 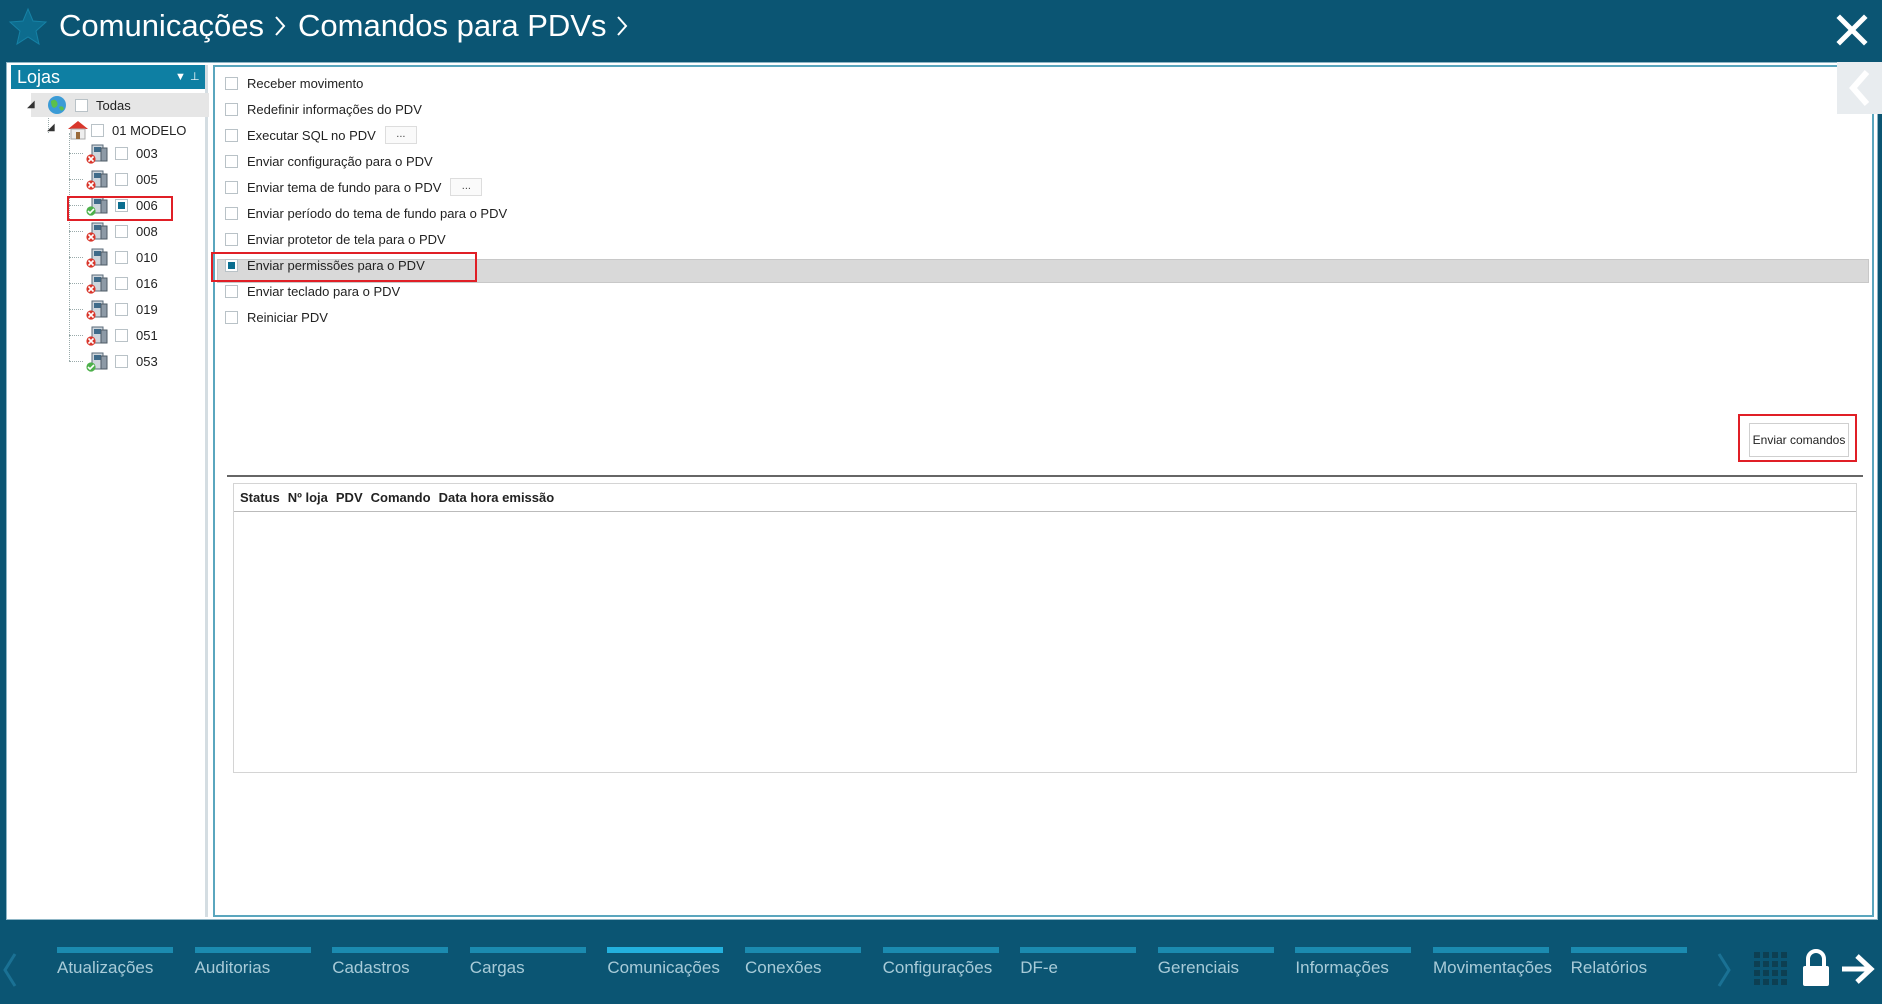 What do you see at coordinates (113, 105) in the screenshot?
I see `tree-item-label: Todas` at bounding box center [113, 105].